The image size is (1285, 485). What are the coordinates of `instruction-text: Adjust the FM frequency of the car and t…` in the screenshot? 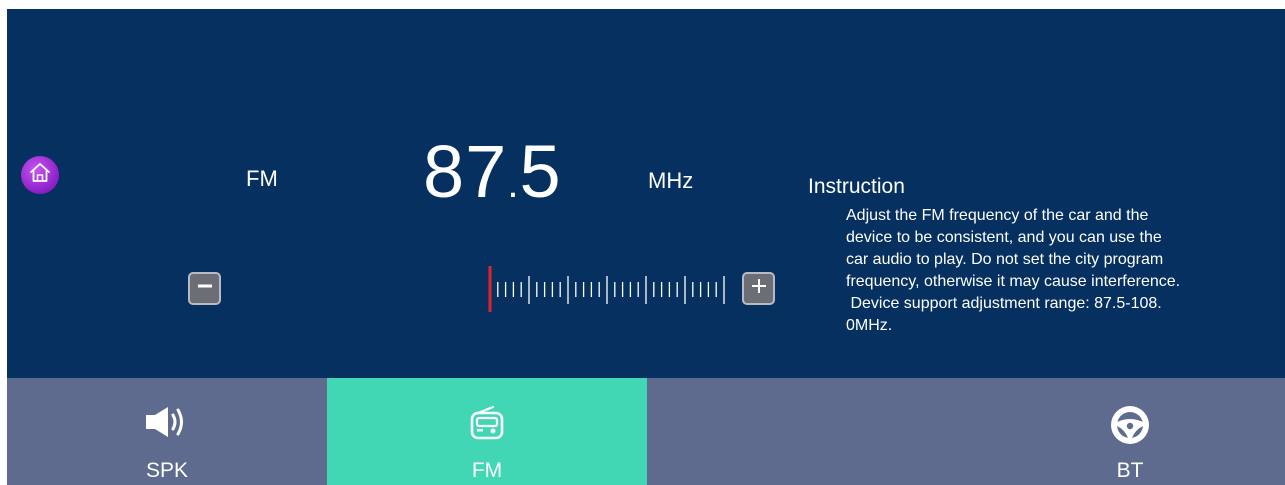 It's located at (1056, 271).